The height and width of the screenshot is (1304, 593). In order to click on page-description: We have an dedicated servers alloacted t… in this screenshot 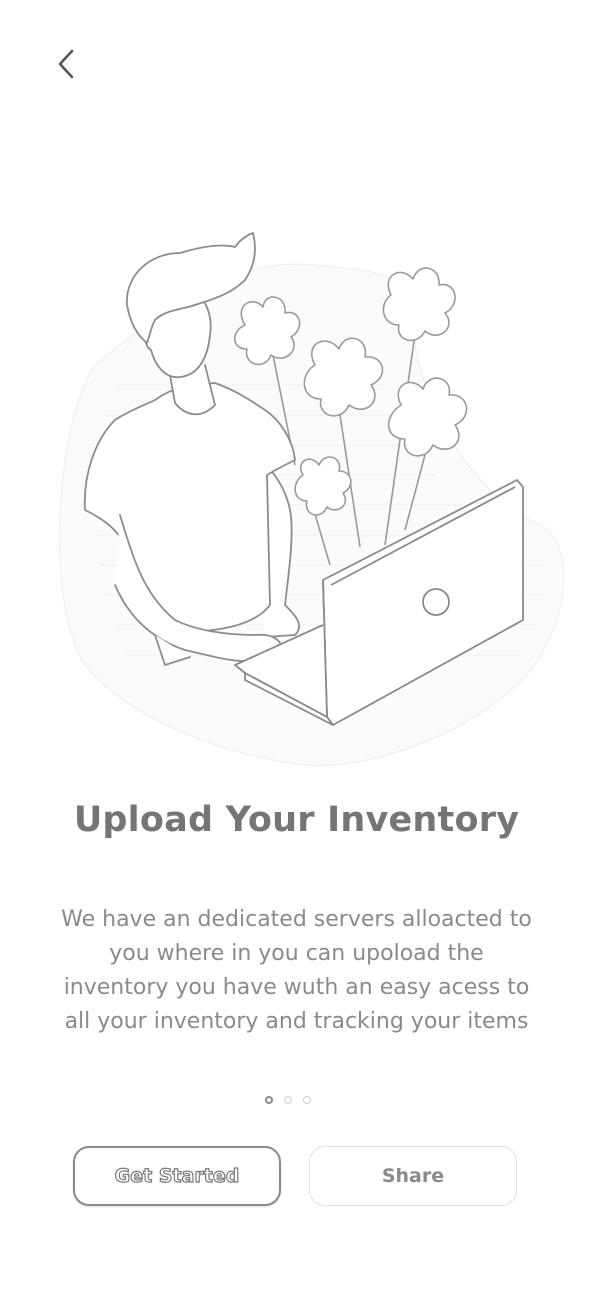, I will do `click(296, 970)`.